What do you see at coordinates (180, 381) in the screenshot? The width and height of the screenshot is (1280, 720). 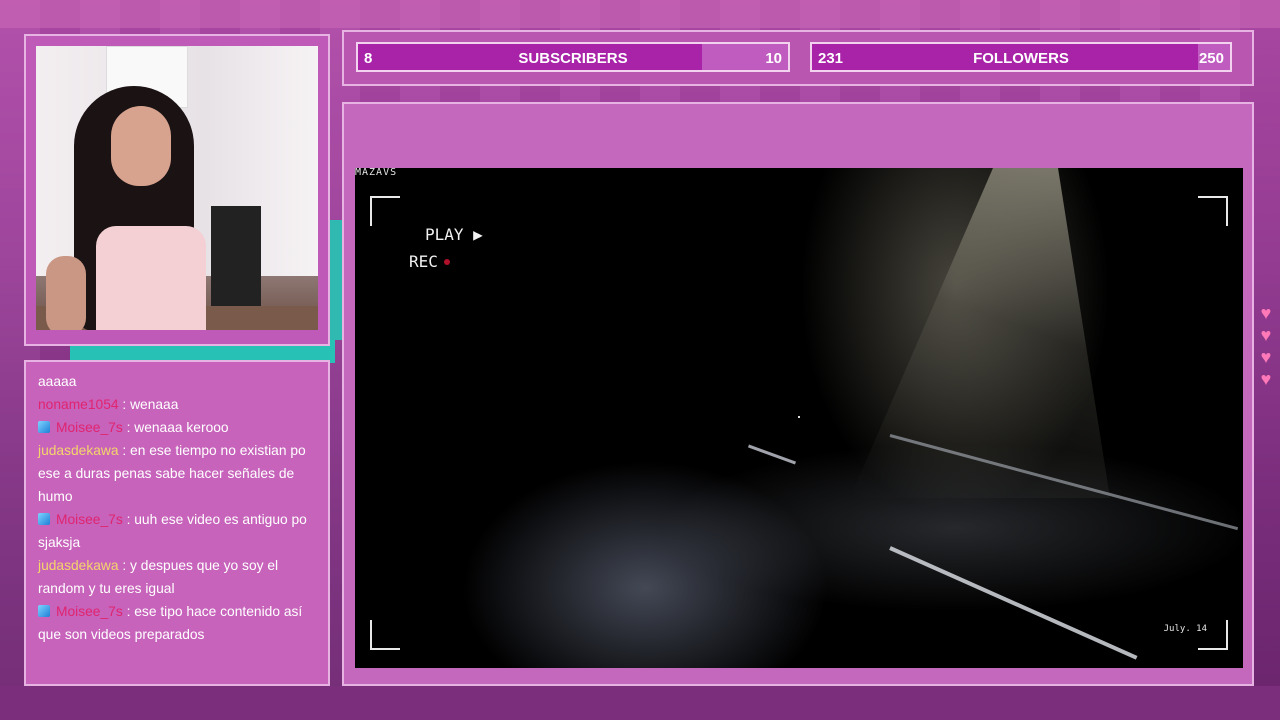 I see `chat-message: aaaaa` at bounding box center [180, 381].